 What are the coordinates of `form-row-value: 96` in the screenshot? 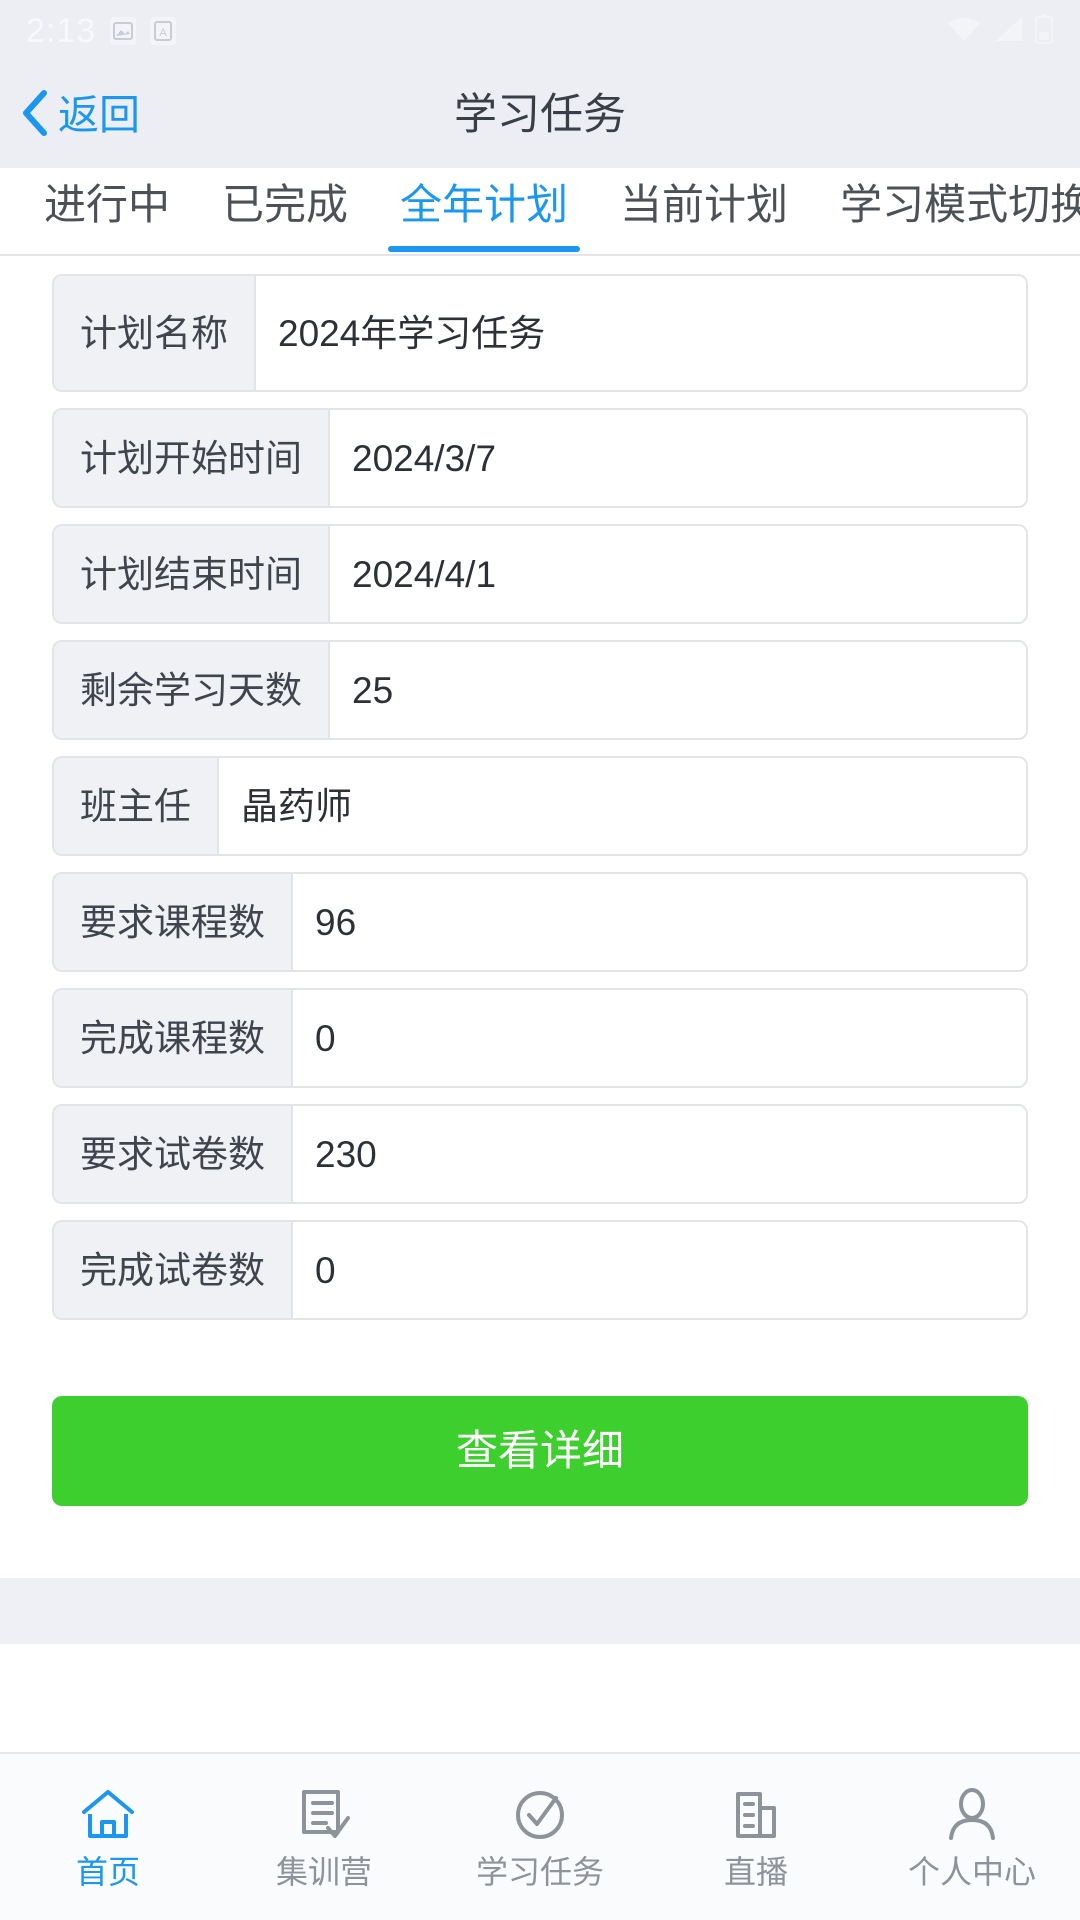 It's located at (659, 922).